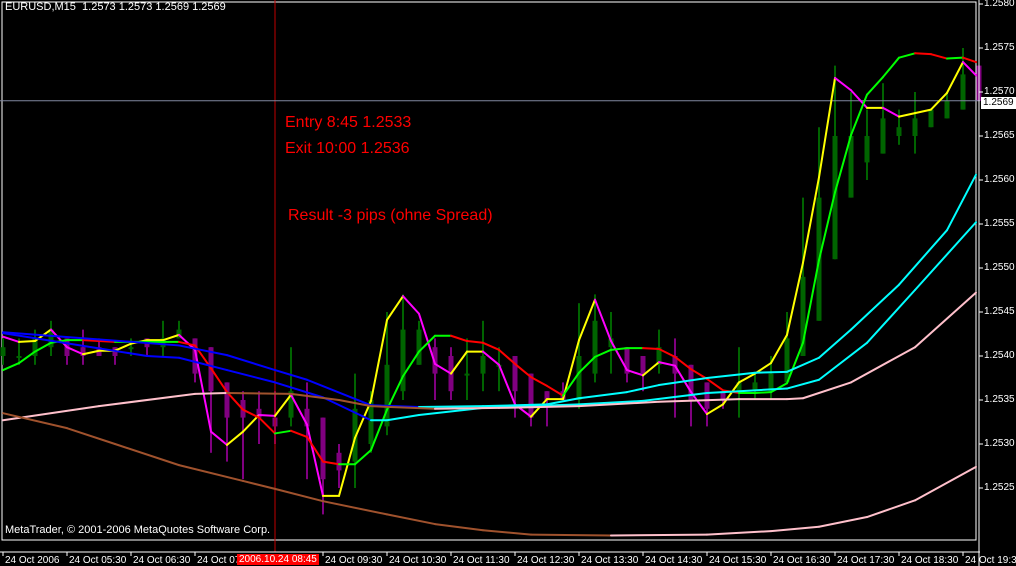  Describe the element at coordinates (999, 443) in the screenshot. I see `y-tick-label: 1.2530` at that location.